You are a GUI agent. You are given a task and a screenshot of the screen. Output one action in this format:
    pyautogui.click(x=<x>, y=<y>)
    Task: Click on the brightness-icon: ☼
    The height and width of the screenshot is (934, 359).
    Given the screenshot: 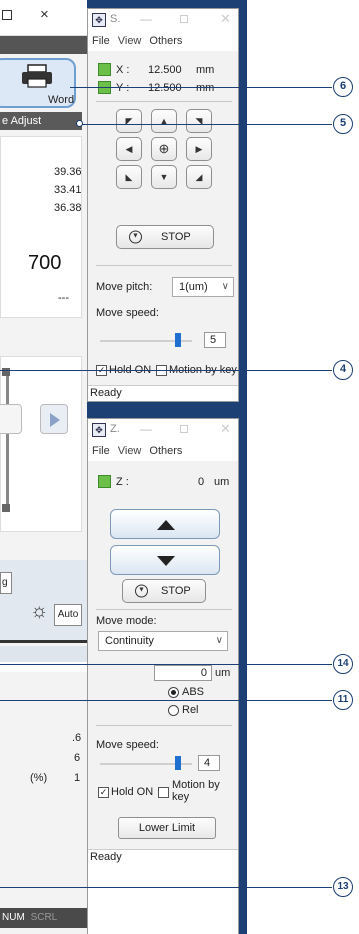 What is the action you would take?
    pyautogui.click(x=39, y=611)
    